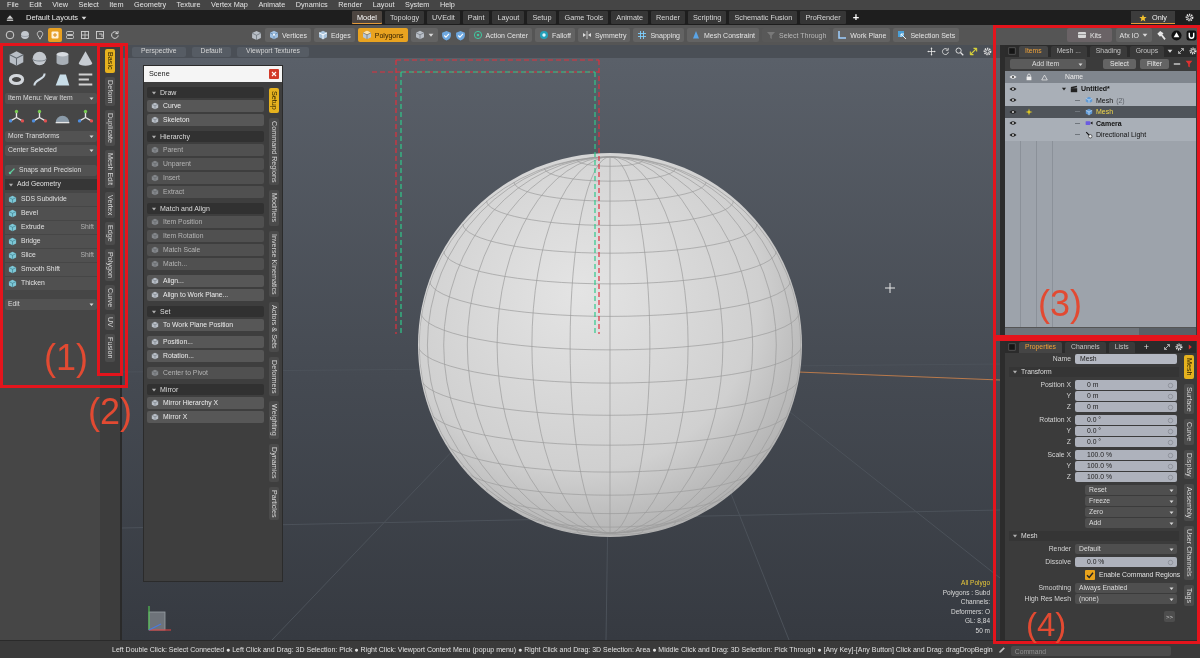 The image size is (1200, 658). What do you see at coordinates (1190, 347) in the screenshot?
I see `arrow-icon` at bounding box center [1190, 347].